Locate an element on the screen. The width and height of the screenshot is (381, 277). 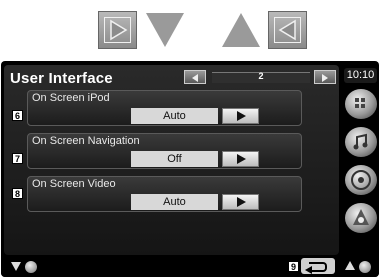
page-next-button is located at coordinates (325, 77).